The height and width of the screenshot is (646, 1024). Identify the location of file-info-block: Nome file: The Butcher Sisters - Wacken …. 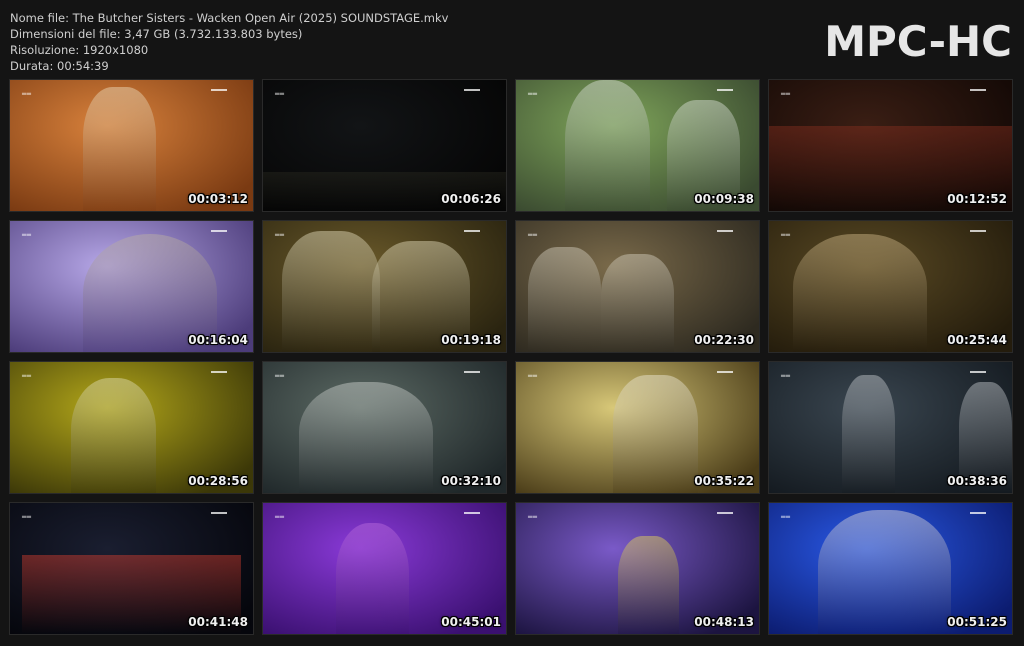
(229, 42).